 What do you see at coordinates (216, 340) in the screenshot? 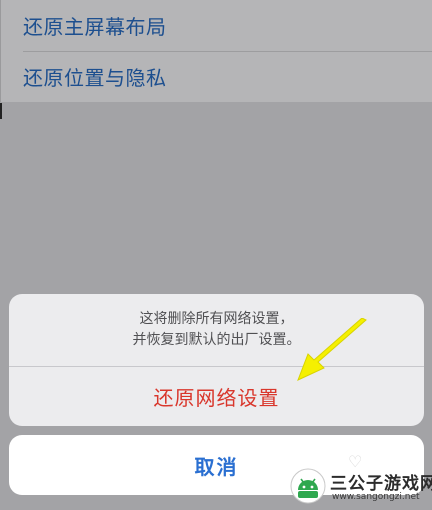
I see `action-sheet-message-line-2: 并恢复到默认的出厂设置。` at bounding box center [216, 340].